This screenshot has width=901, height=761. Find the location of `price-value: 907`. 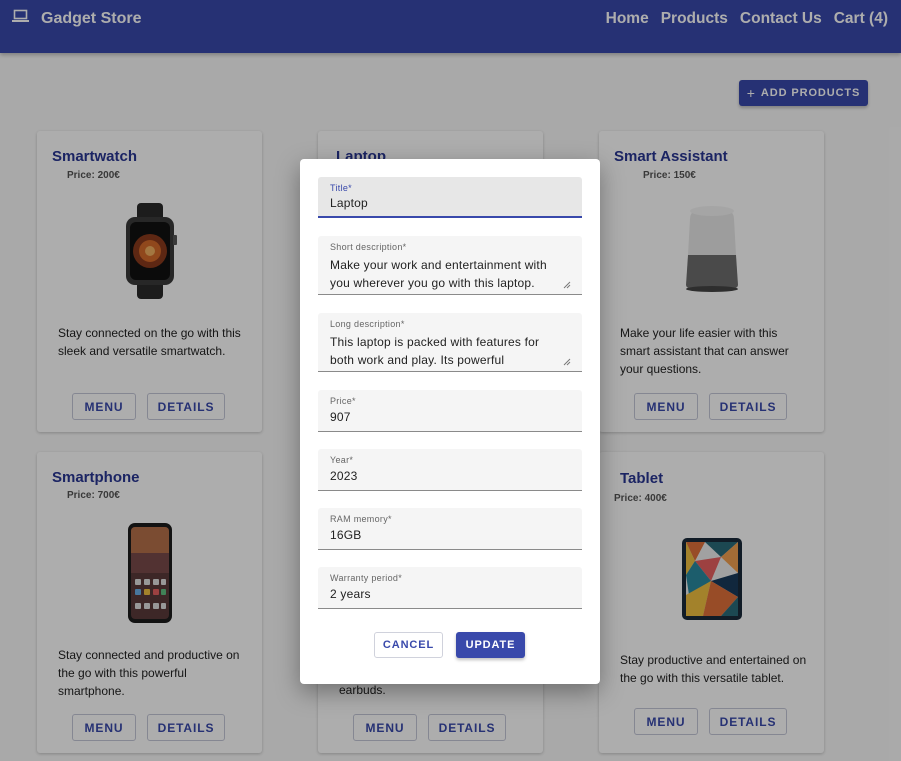

price-value: 907 is located at coordinates (446, 417).